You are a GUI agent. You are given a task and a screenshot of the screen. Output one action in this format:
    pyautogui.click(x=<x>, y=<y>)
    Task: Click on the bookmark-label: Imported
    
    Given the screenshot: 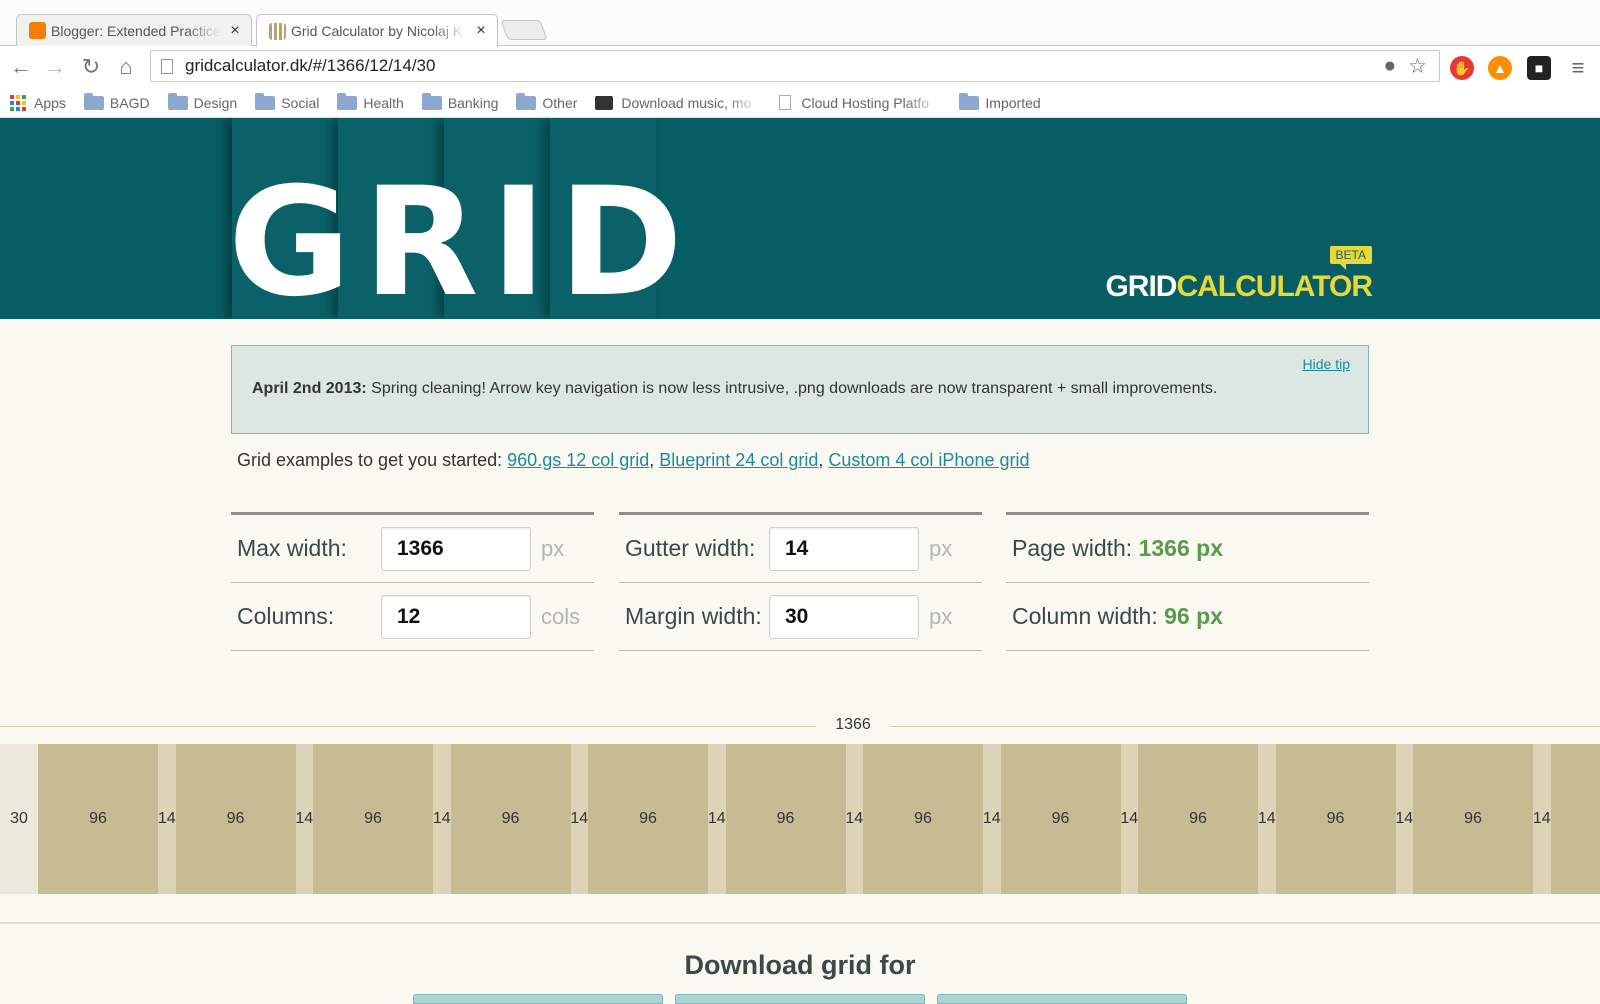 What is the action you would take?
    pyautogui.click(x=1012, y=103)
    